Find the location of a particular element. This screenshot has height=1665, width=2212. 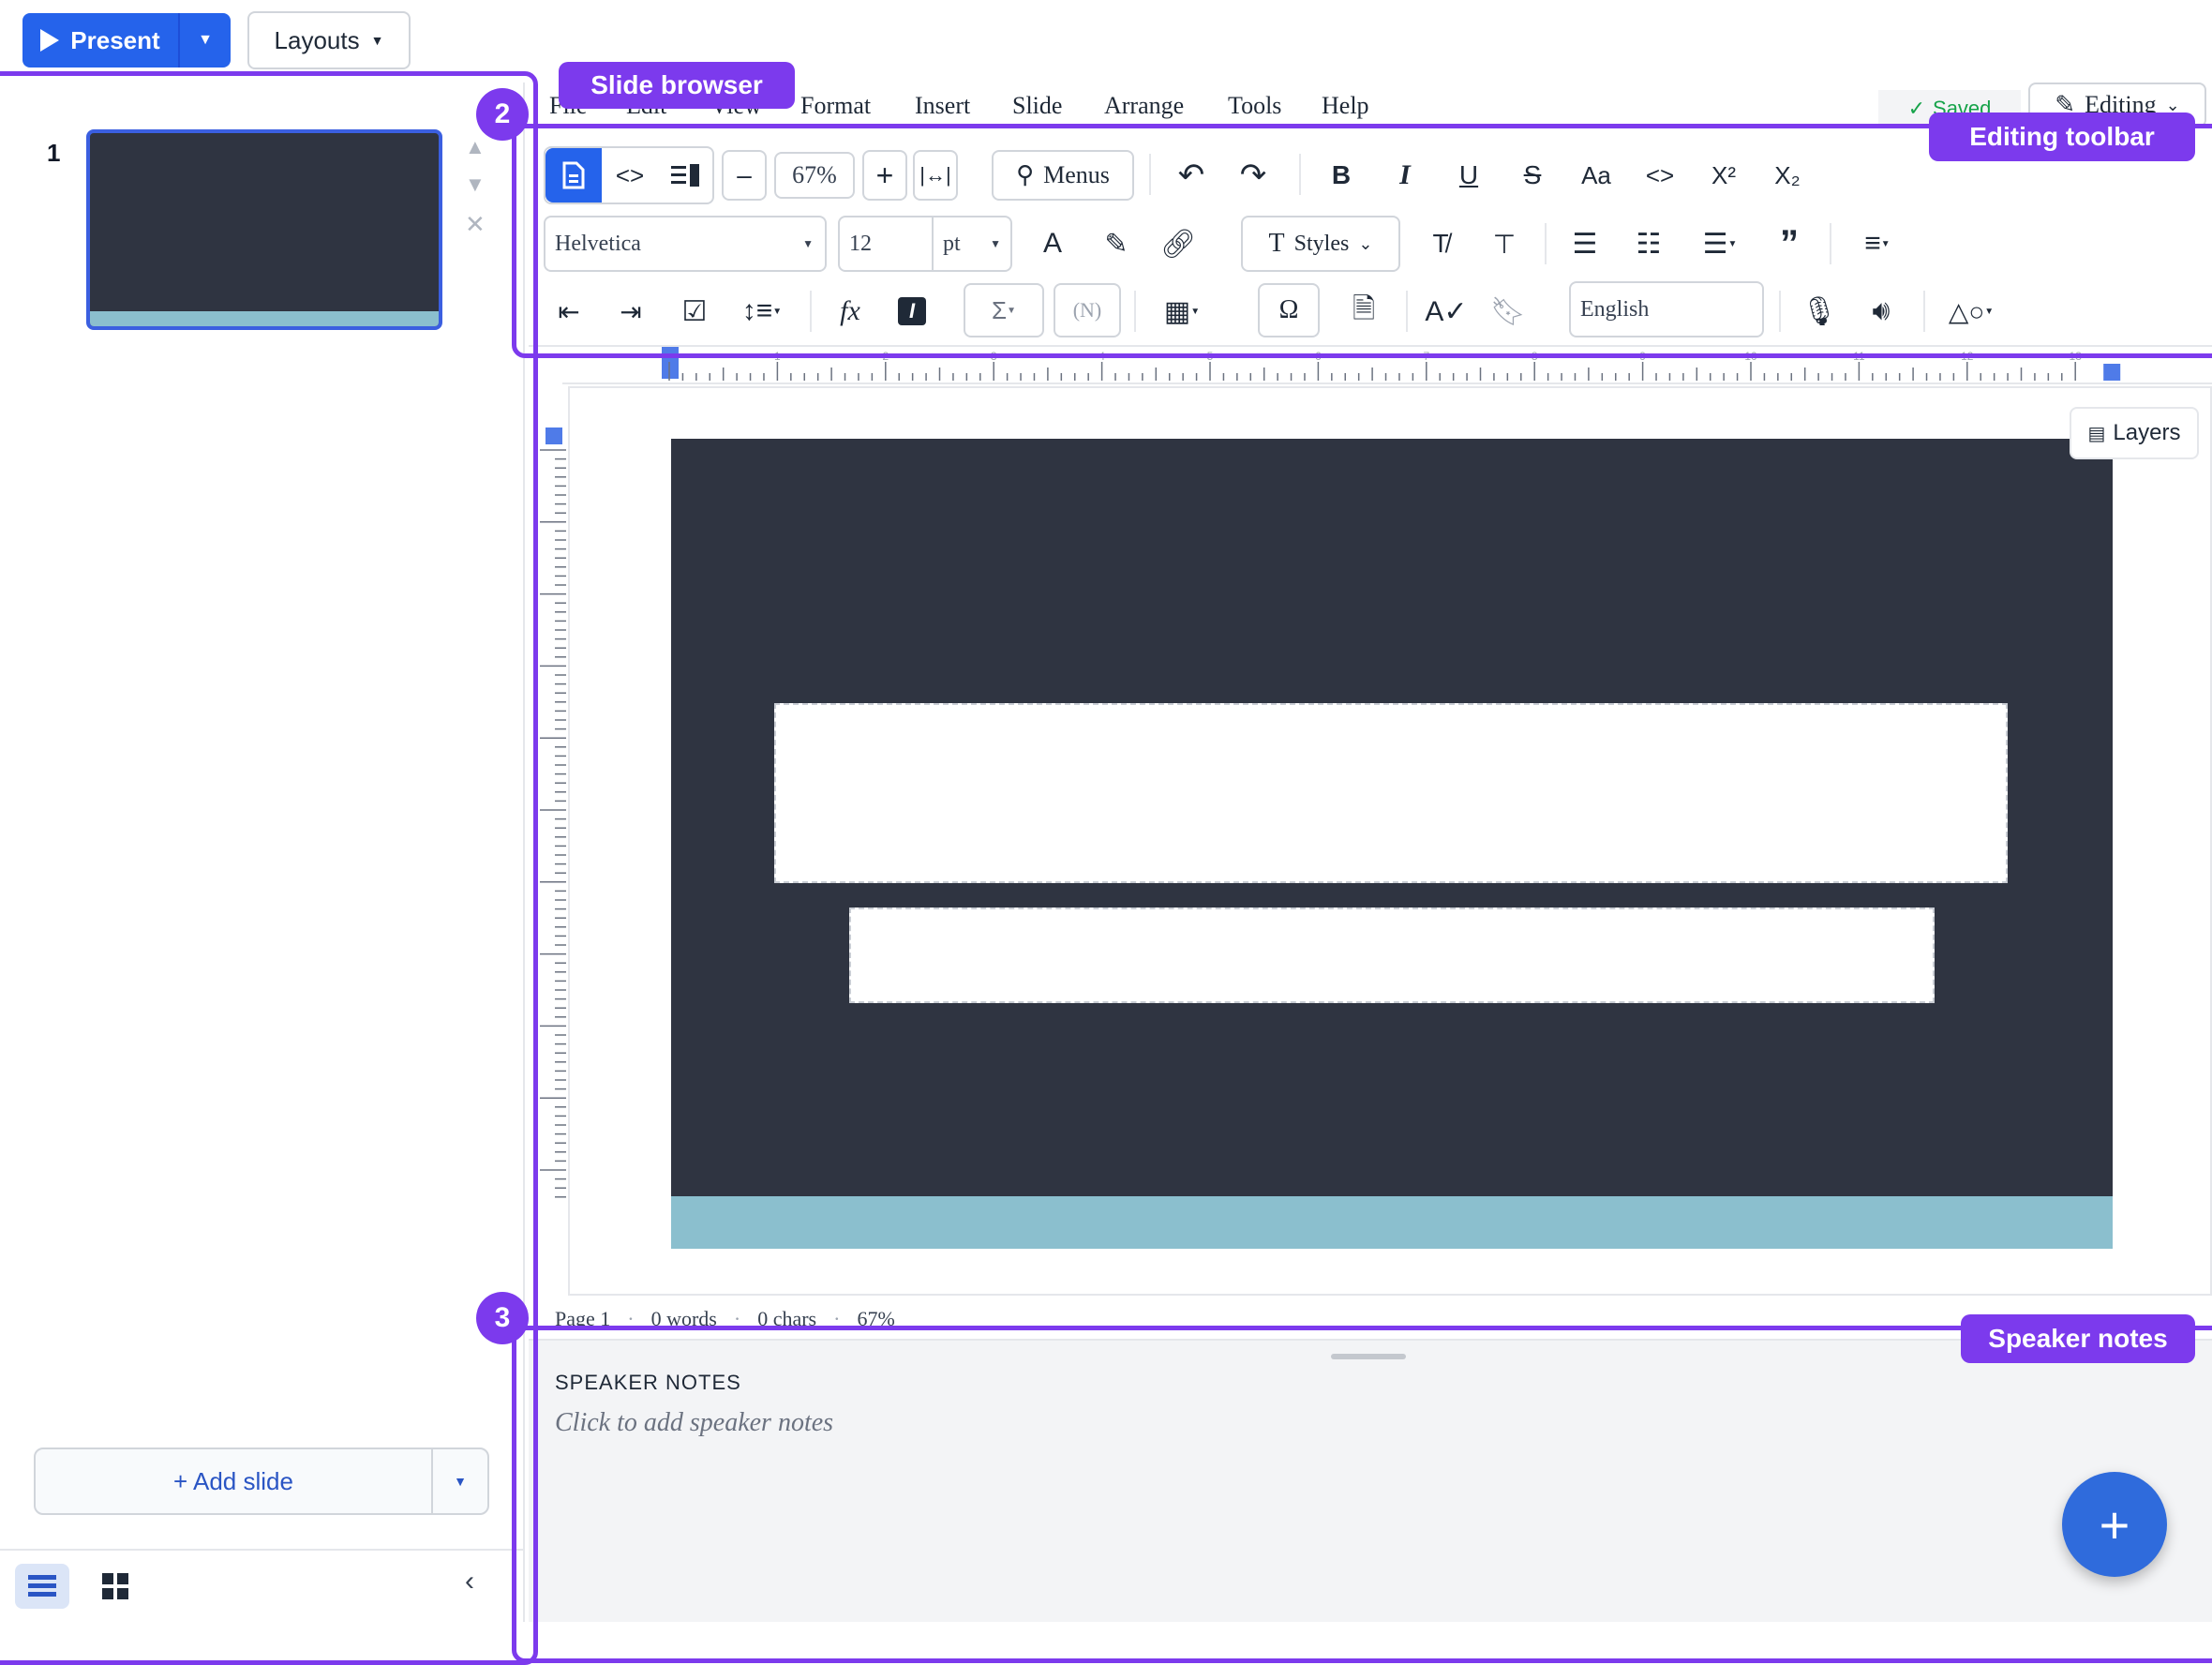

editing-toolbar-label: Editing toolbar is located at coordinates (2062, 136).